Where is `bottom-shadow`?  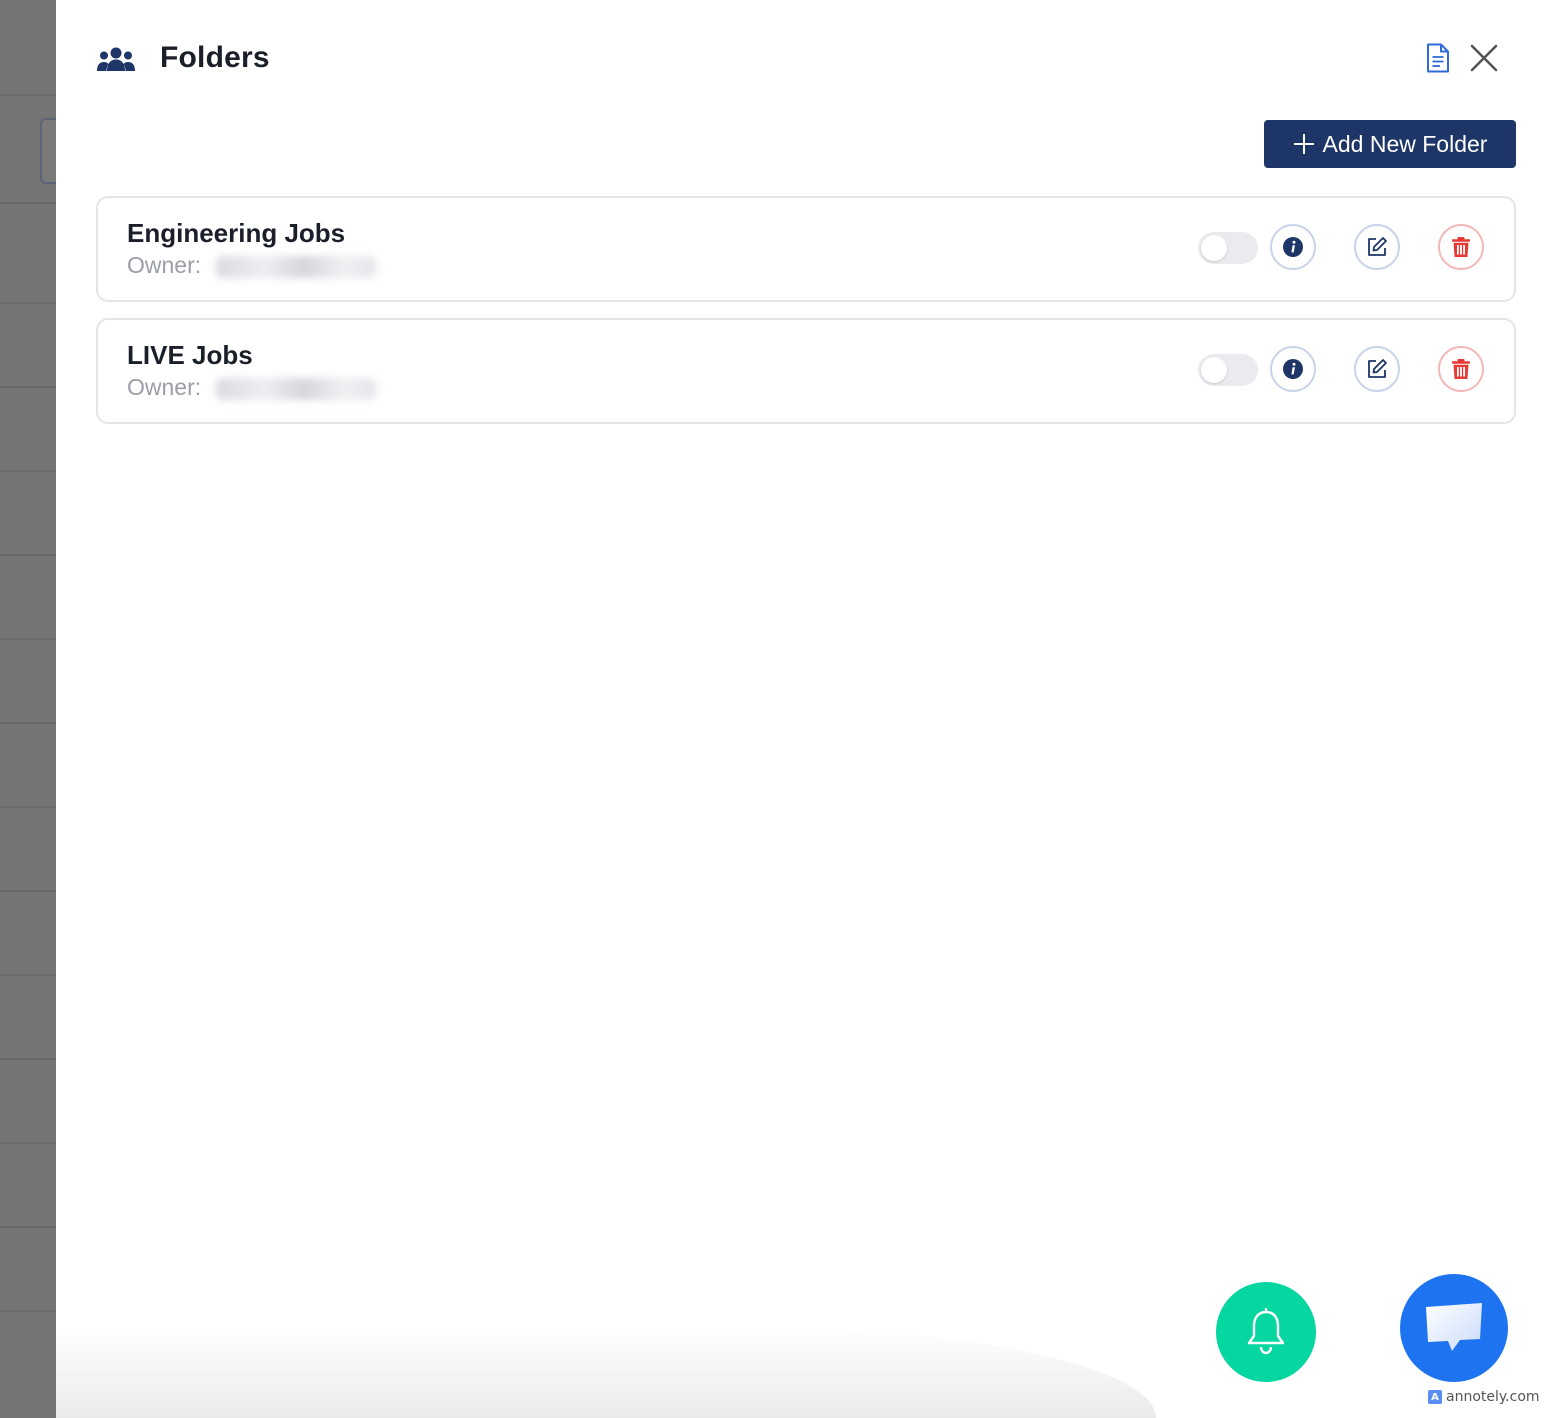 bottom-shadow is located at coordinates (606, 1373).